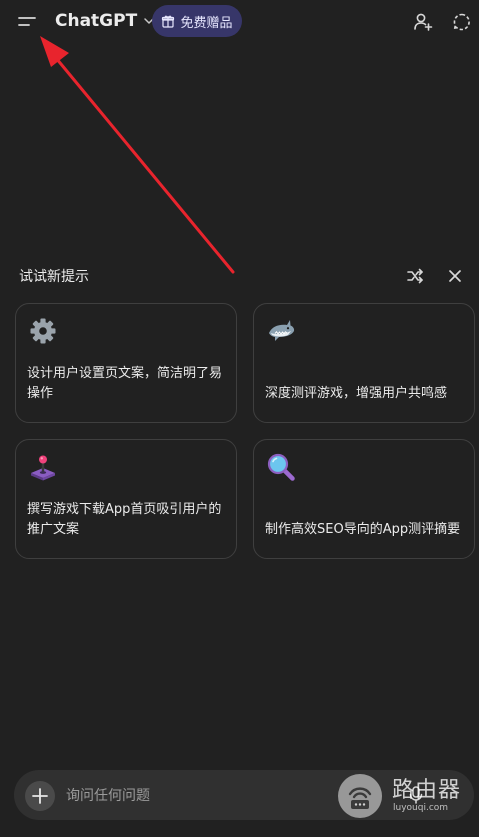  Describe the element at coordinates (364, 499) in the screenshot. I see `suggestion-card-seo-summary: 制作高效SEO导向的App测评摘要` at that location.